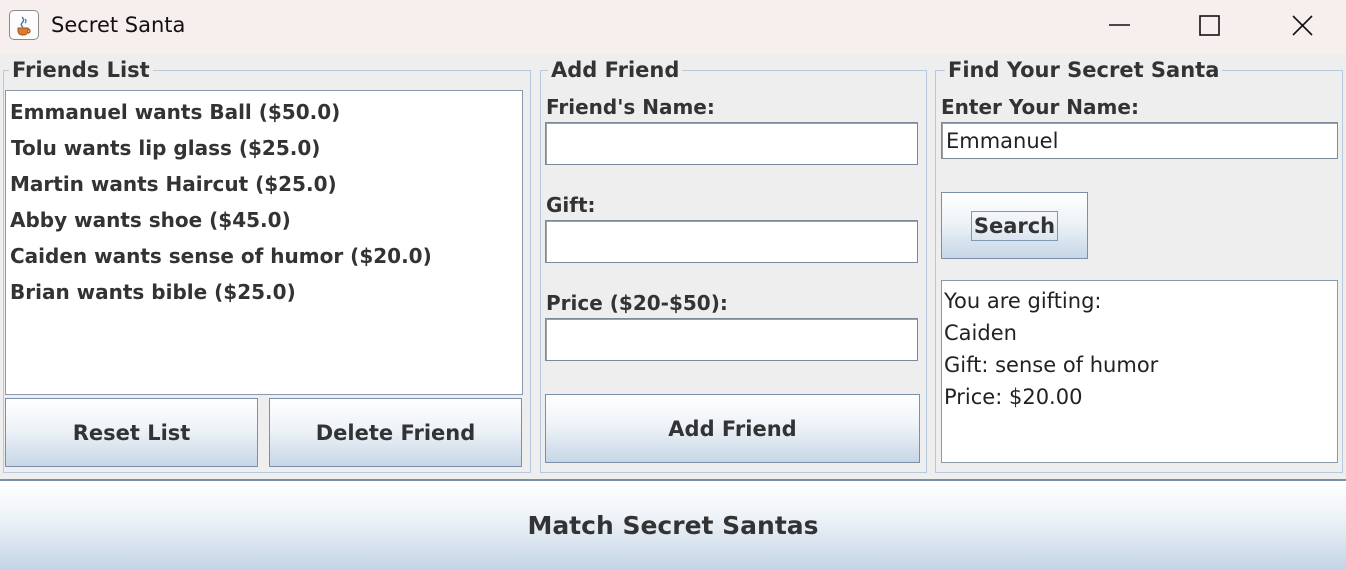  What do you see at coordinates (395, 432) in the screenshot?
I see `delete-friend-button: Delete Friend` at bounding box center [395, 432].